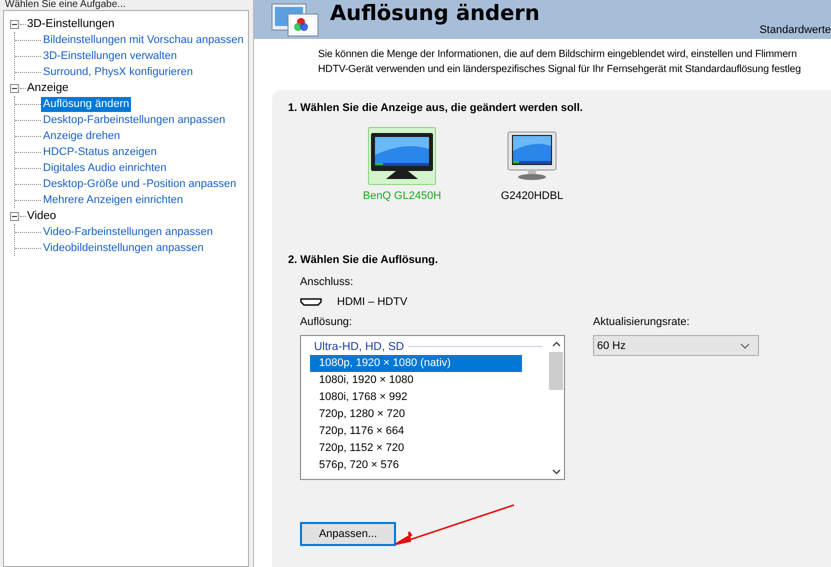 This screenshot has width=831, height=567. I want to click on description-text: HDTV-Gerät verwenden und ein länderspezifisches Signal für Ihr Fernsehgerät mit Standardauflösung festleg, so click(560, 70).